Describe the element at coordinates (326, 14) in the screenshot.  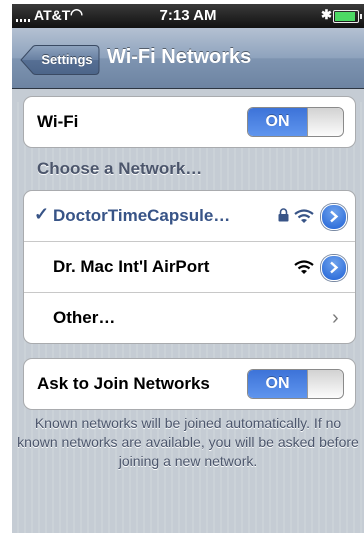
I see `bluetooth-icon: ✱` at that location.